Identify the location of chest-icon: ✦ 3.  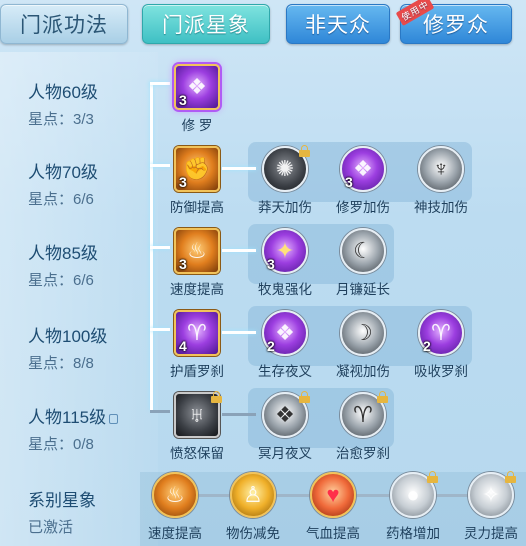
(285, 251).